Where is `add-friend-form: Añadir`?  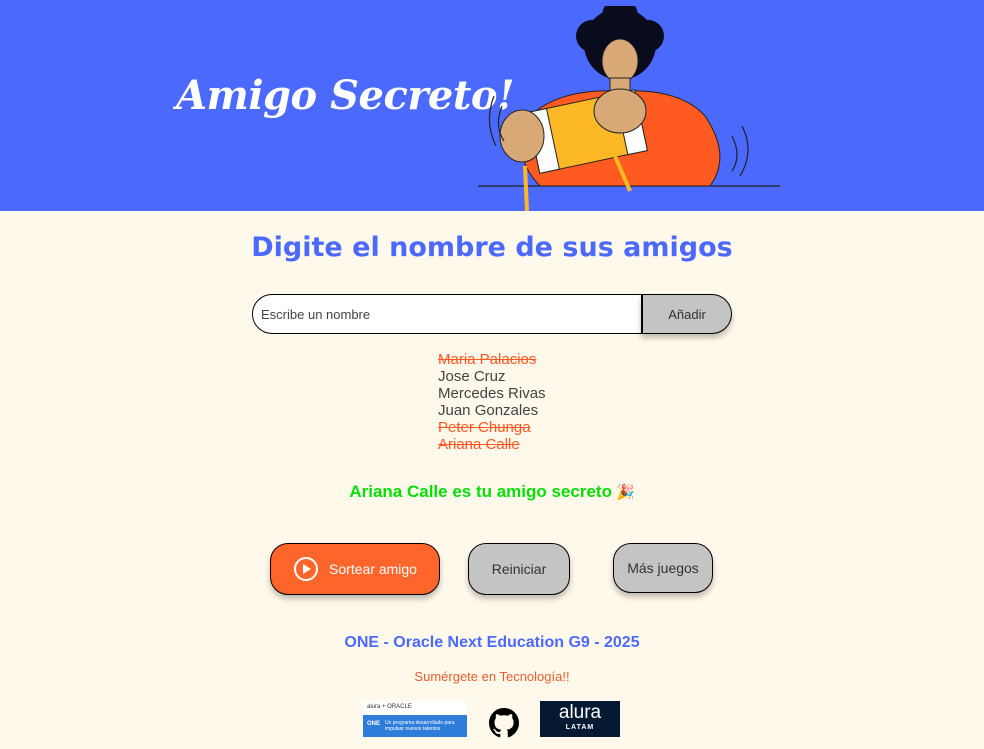 add-friend-form: Añadir is located at coordinates (492, 314).